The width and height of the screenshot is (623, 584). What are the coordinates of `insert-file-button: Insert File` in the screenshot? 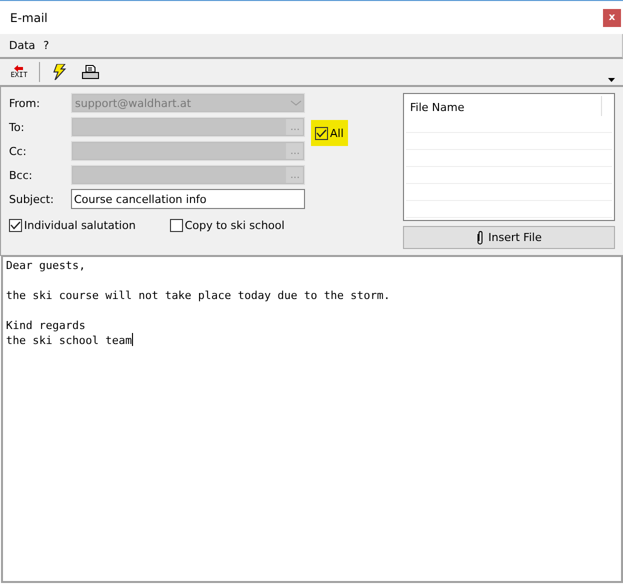 It's located at (509, 237).